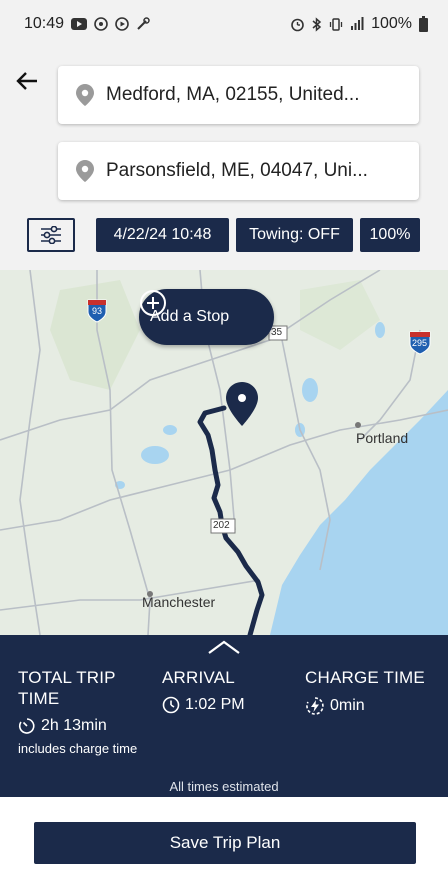 This screenshot has height=885, width=448. What do you see at coordinates (78, 748) in the screenshot?
I see `total-trip-time-note: includes charge time` at bounding box center [78, 748].